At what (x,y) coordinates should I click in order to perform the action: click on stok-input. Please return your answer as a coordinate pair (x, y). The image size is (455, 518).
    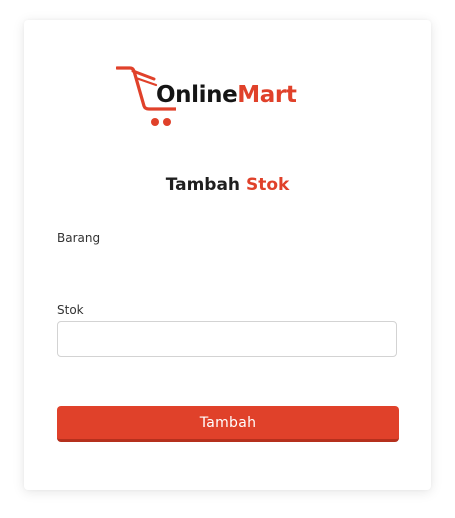
    Looking at the image, I should click on (227, 339).